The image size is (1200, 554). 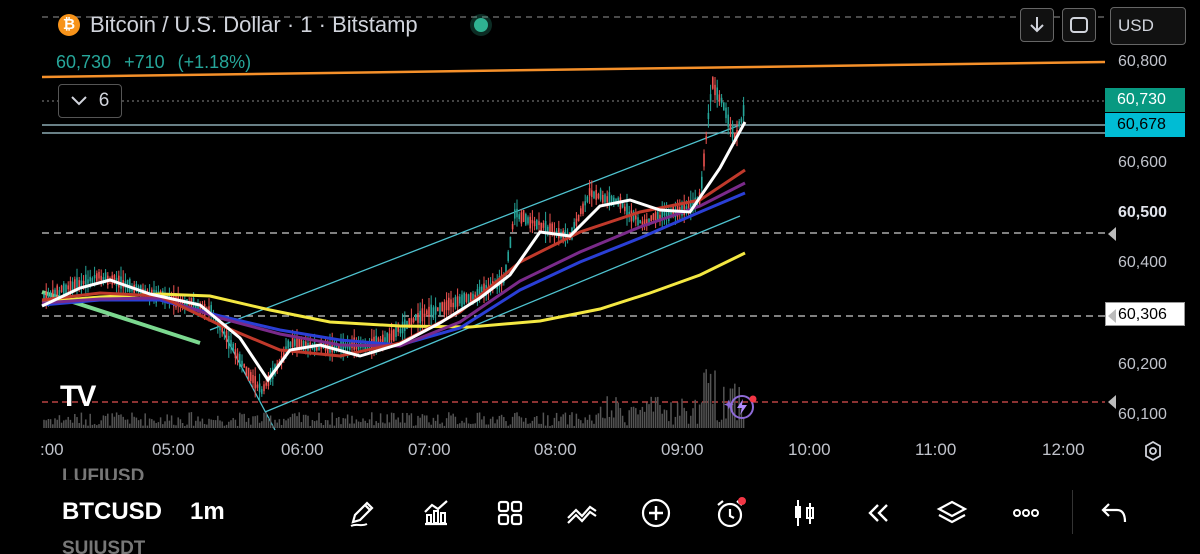 I want to click on time-axis-label: :00, so click(x=52, y=449).